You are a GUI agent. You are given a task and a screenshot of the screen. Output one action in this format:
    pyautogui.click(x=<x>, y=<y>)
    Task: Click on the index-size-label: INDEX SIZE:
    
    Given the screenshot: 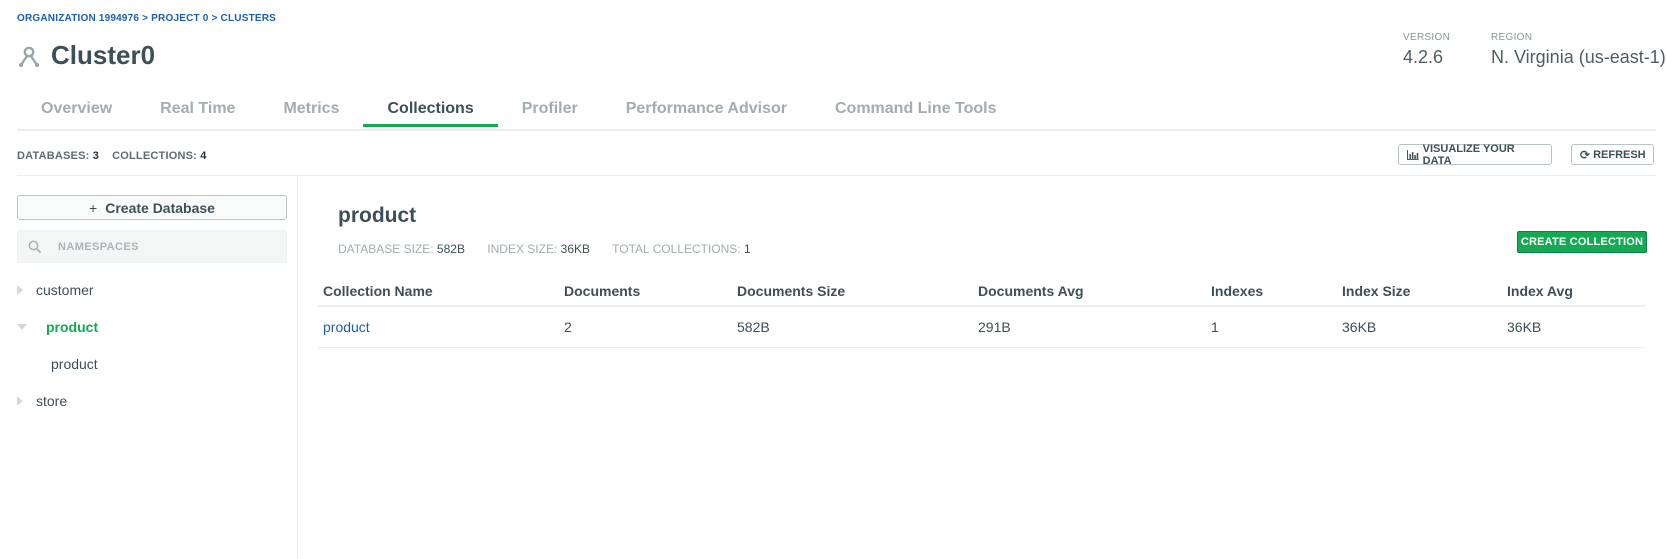 What is the action you would take?
    pyautogui.click(x=522, y=249)
    